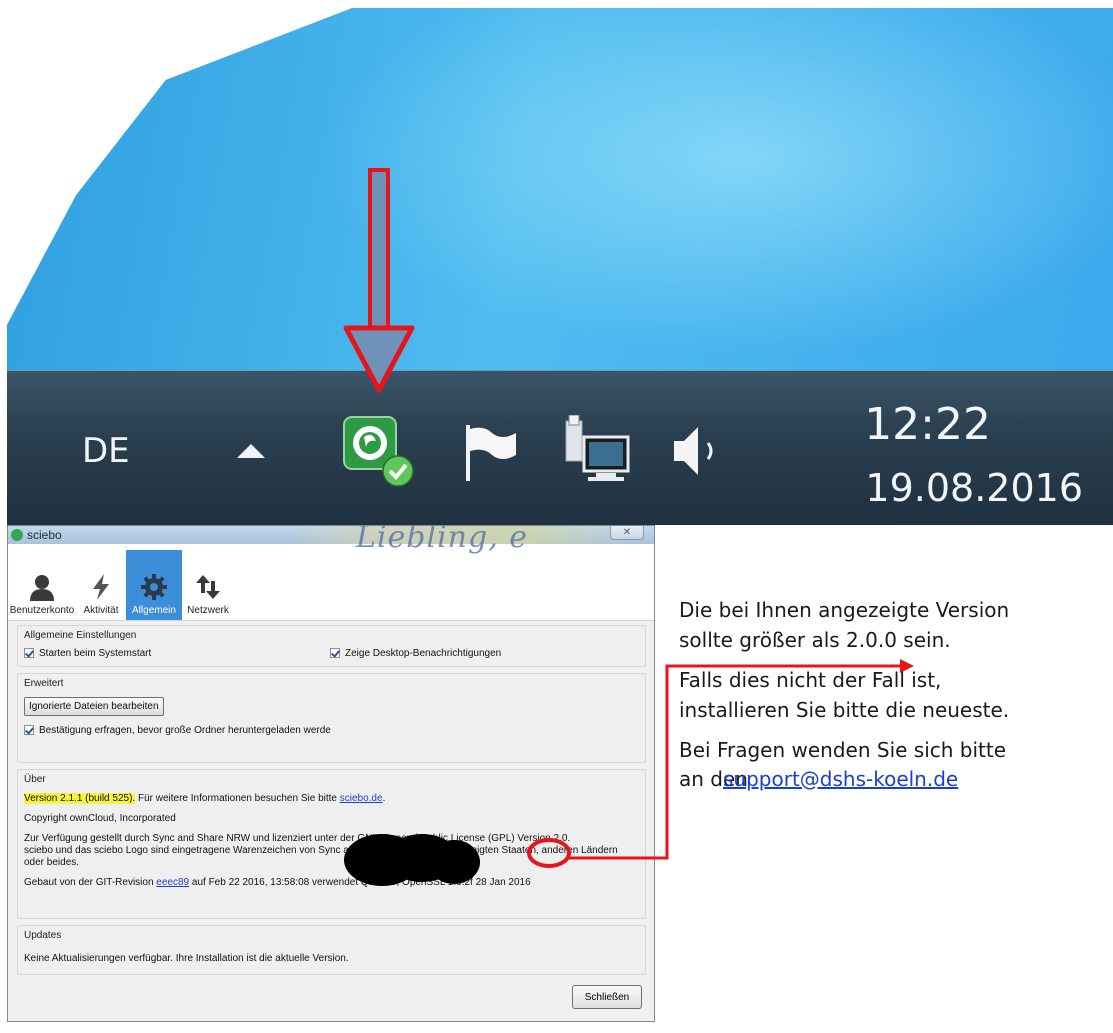 The width and height of the screenshot is (1113, 1033). Describe the element at coordinates (106, 451) in the screenshot. I see `language-indicator: DE` at that location.